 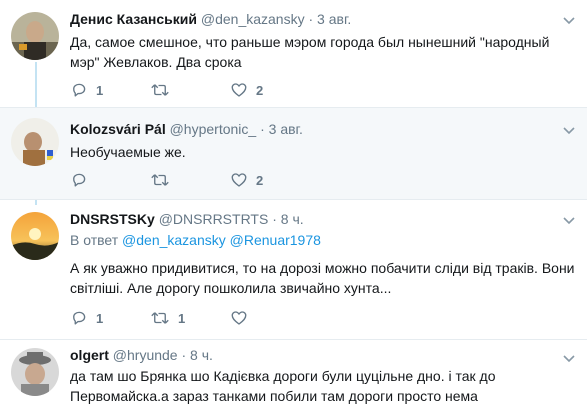 I want to click on mention-link: @den_kazansky, so click(x=174, y=240).